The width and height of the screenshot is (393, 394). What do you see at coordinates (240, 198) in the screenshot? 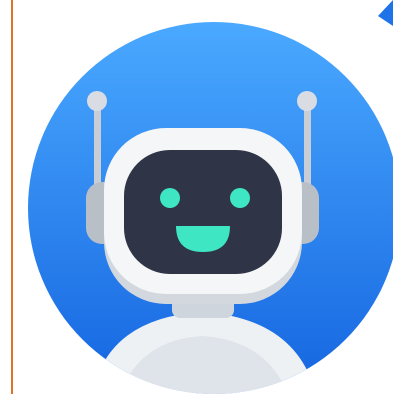
I see `right-eye` at bounding box center [240, 198].